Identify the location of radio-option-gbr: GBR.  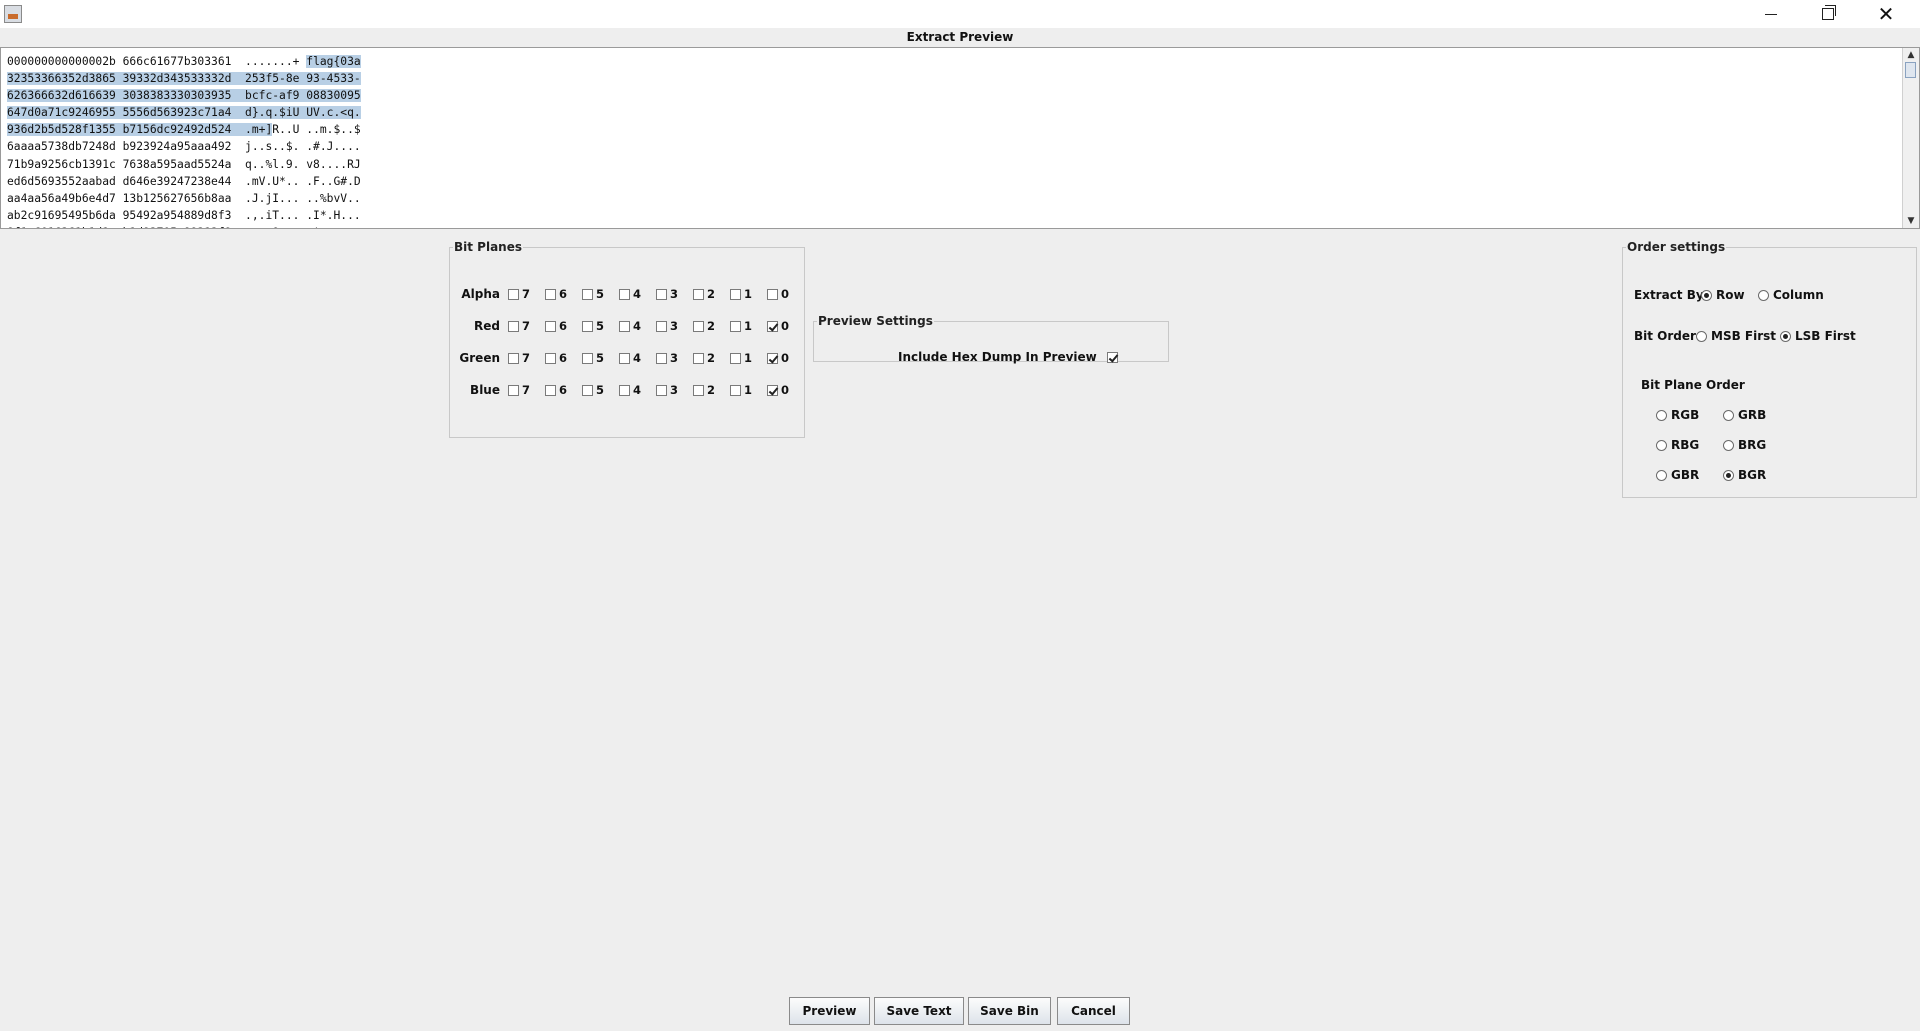
(1677, 475).